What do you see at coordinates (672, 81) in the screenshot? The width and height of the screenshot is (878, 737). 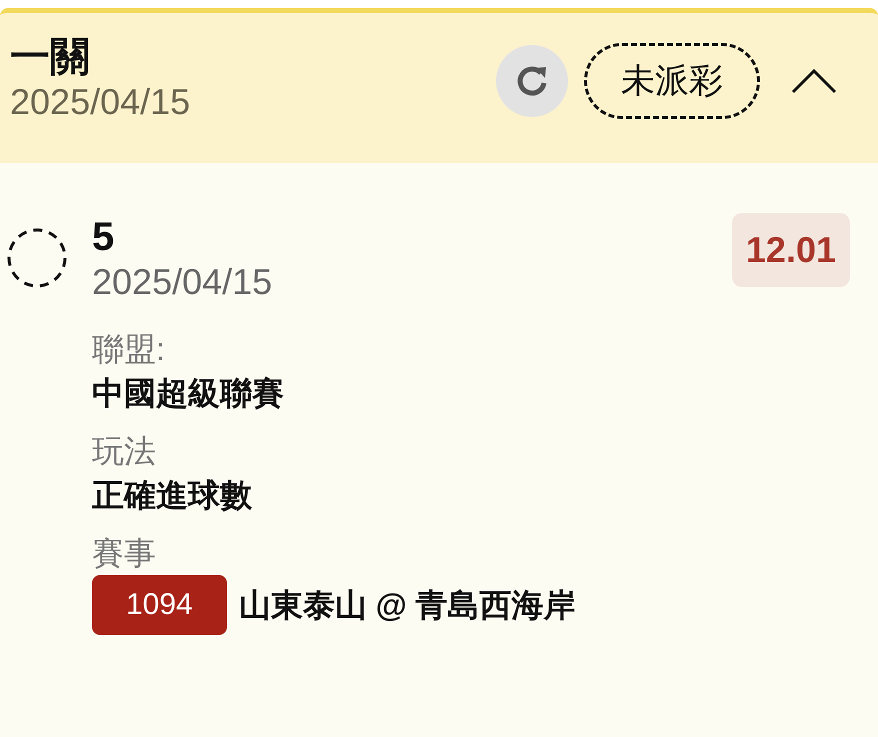 I see `status-badge: 未派彩` at bounding box center [672, 81].